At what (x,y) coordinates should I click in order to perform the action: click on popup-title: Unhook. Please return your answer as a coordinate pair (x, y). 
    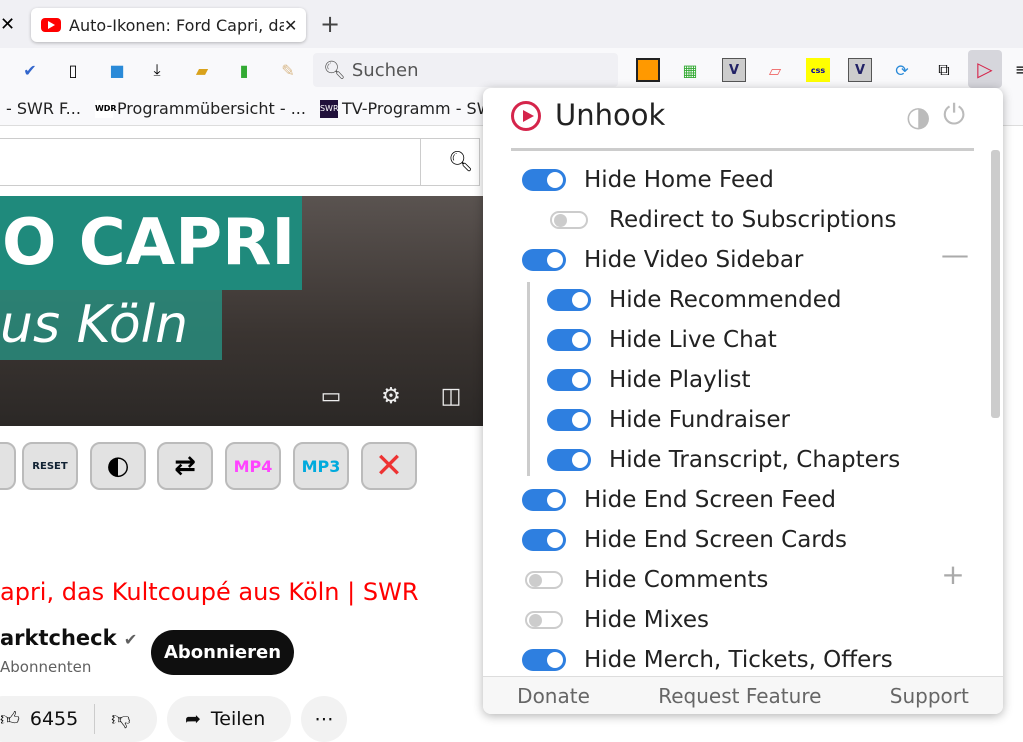
    Looking at the image, I should click on (610, 115).